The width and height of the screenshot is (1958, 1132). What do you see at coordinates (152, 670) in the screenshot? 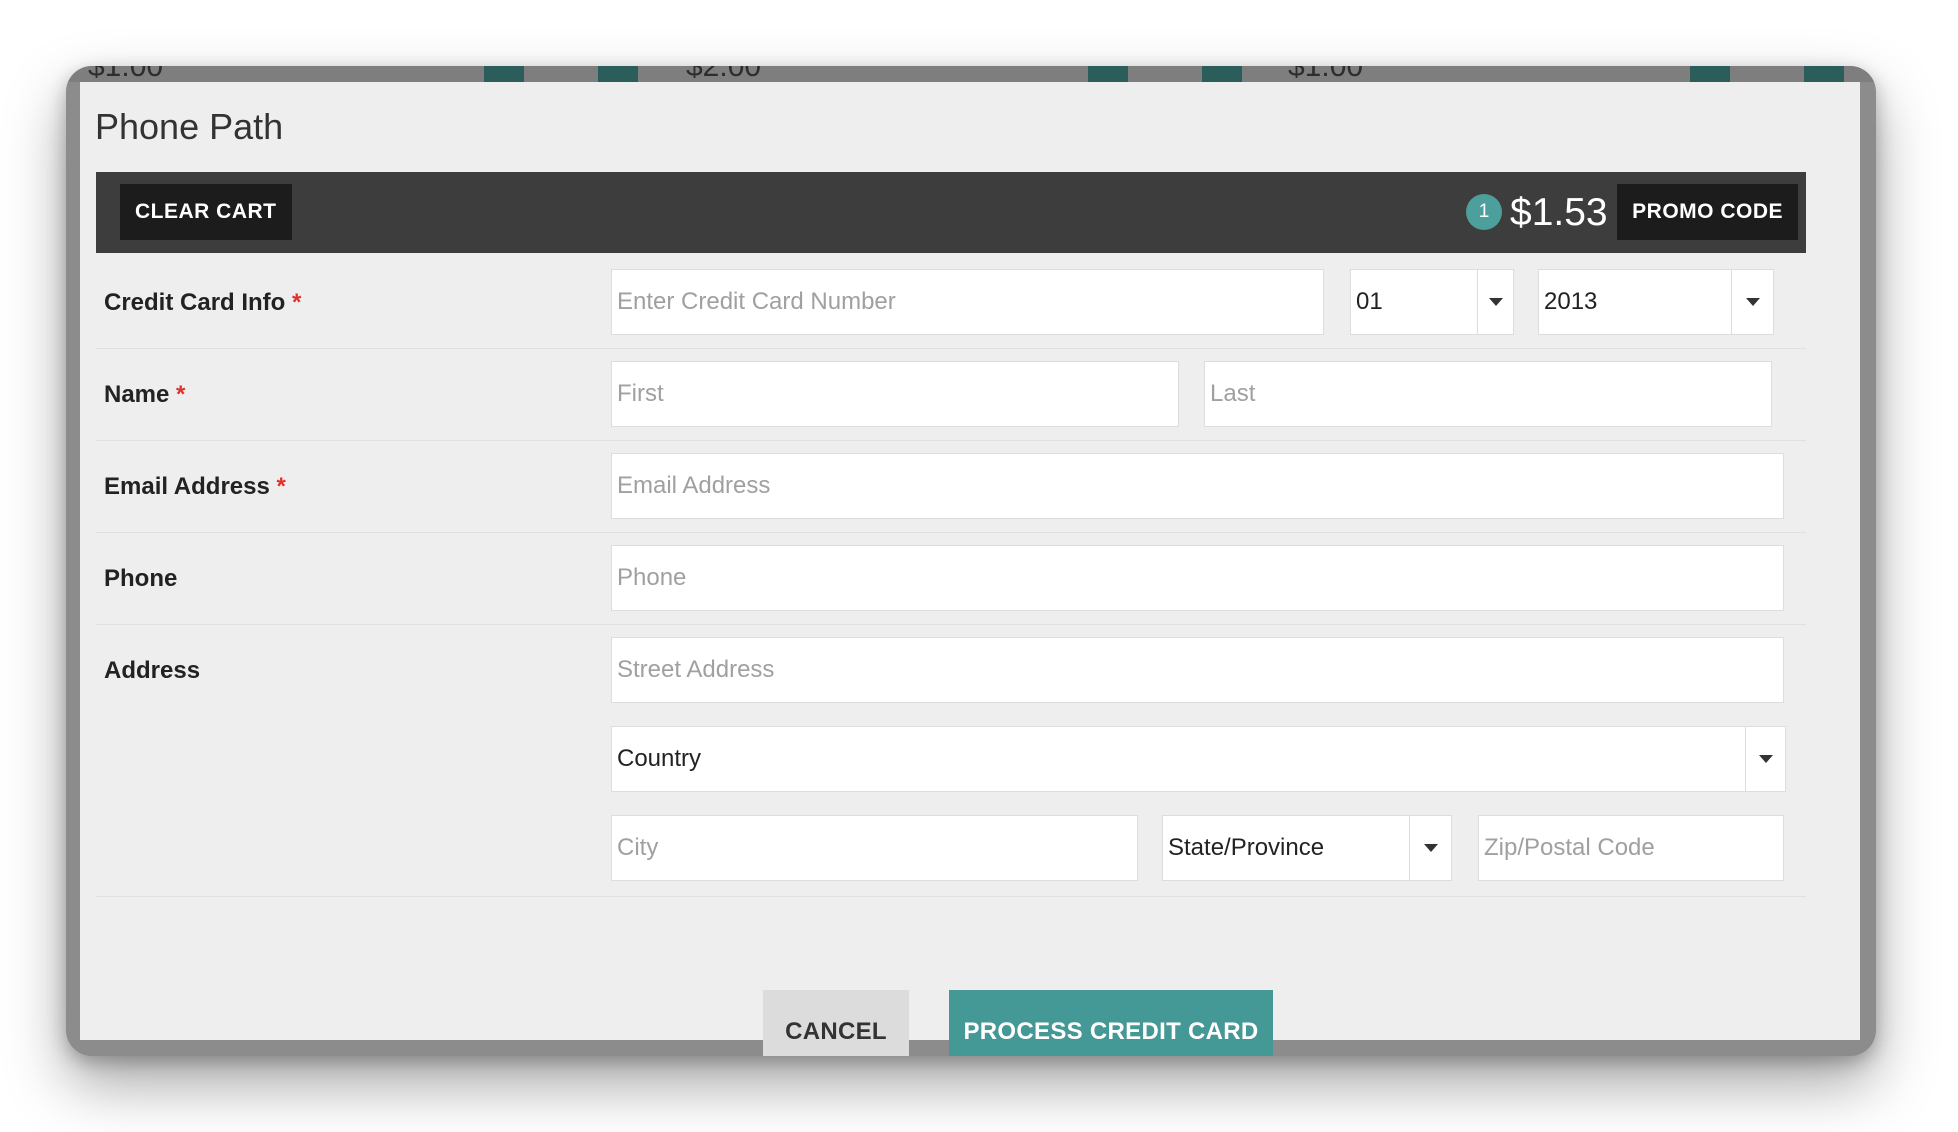
I see `address-label: Address` at bounding box center [152, 670].